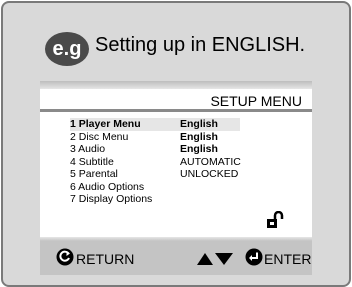 The width and height of the screenshot is (352, 287). I want to click on return-icon, so click(65, 257).